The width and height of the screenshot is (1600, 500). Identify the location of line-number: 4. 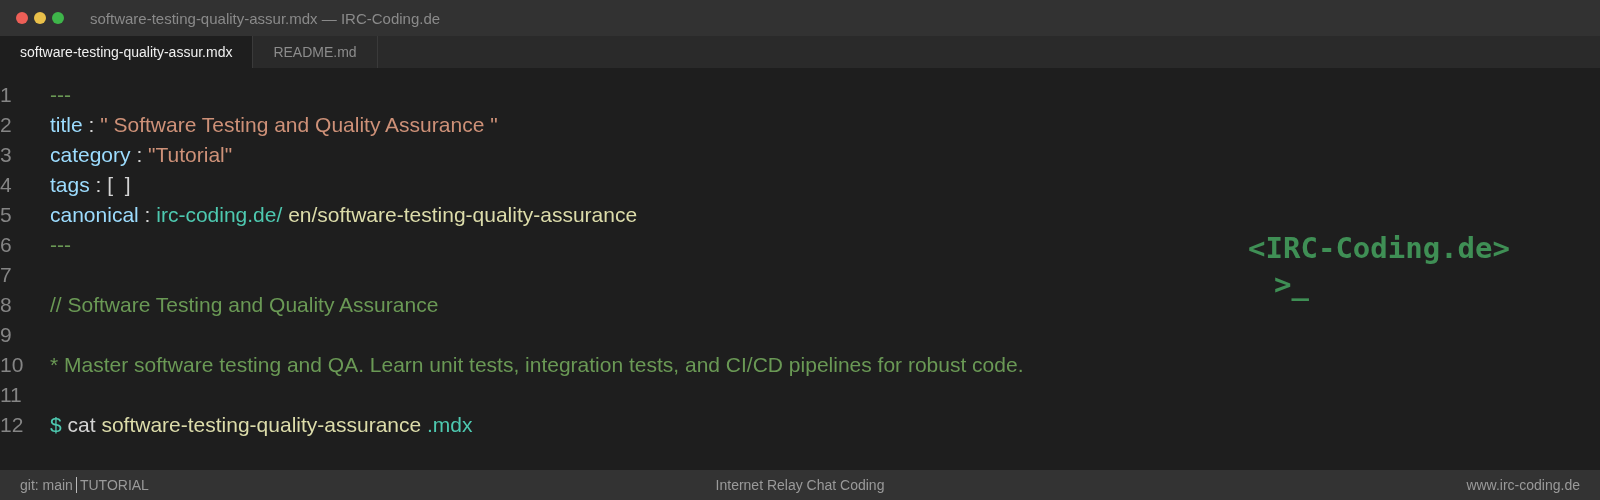
(6, 185).